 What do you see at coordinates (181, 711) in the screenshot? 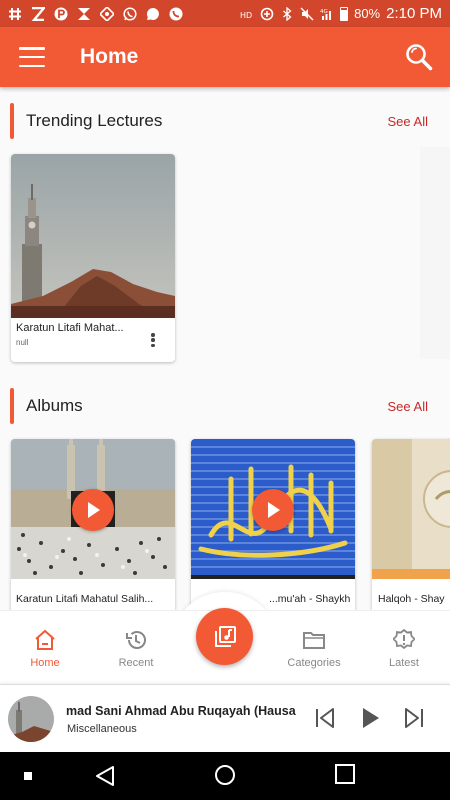
I see `now-playing-title: mad Sani Ahmad Abu Ruqayah (Hausa` at bounding box center [181, 711].